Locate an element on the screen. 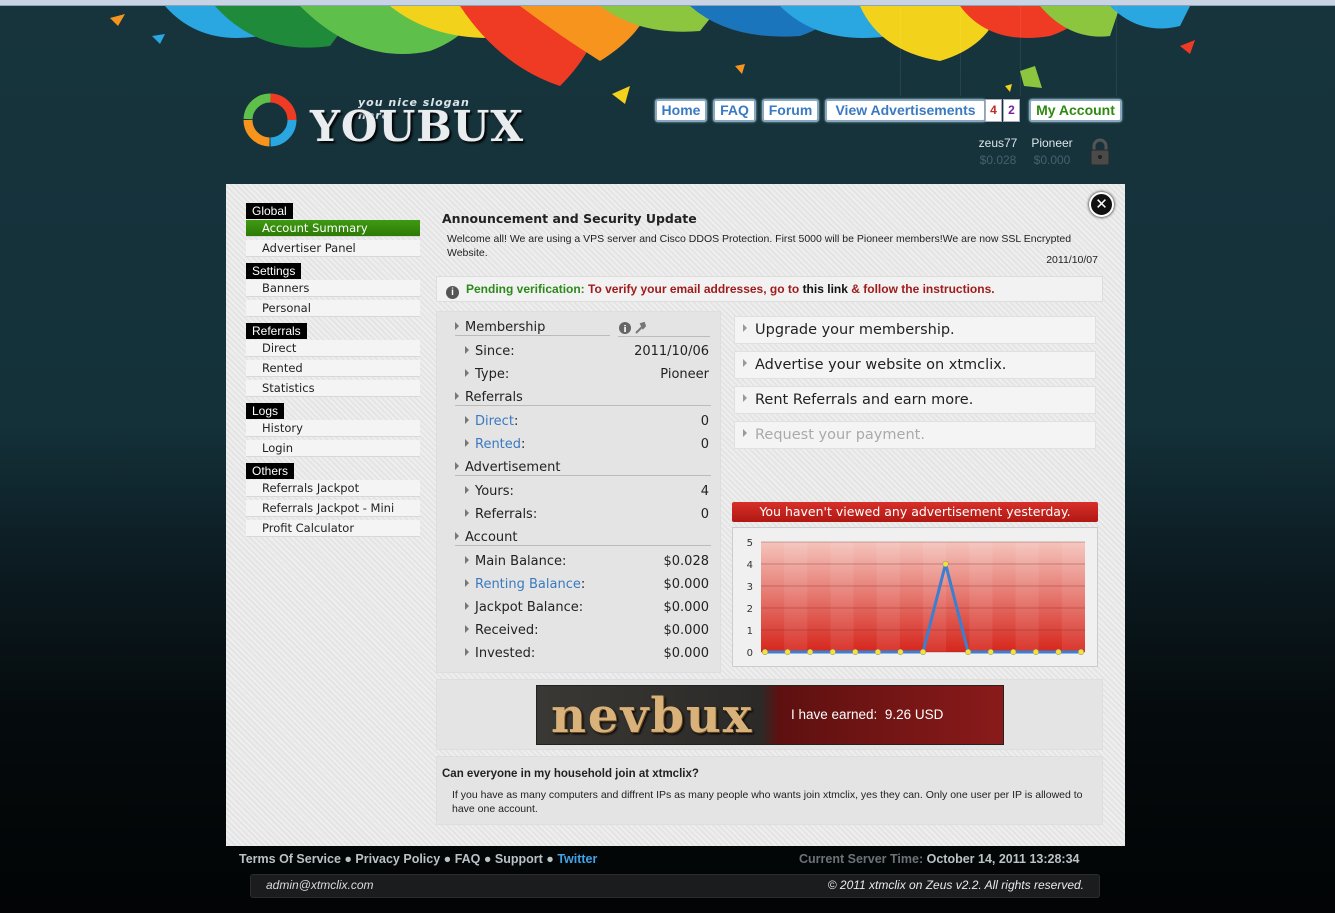  direct-link: Direct is located at coordinates (494, 421).